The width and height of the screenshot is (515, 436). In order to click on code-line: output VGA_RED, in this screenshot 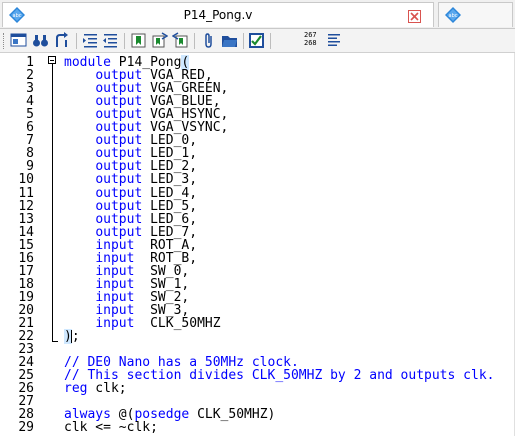, I will do `click(138, 75)`.